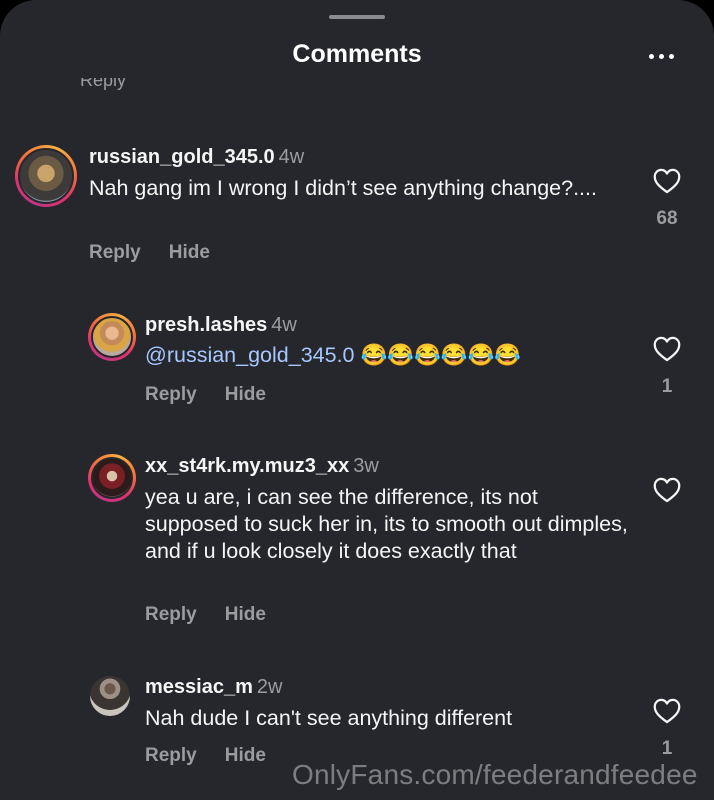 The height and width of the screenshot is (800, 714). What do you see at coordinates (357, 17) in the screenshot?
I see `drag-handle` at bounding box center [357, 17].